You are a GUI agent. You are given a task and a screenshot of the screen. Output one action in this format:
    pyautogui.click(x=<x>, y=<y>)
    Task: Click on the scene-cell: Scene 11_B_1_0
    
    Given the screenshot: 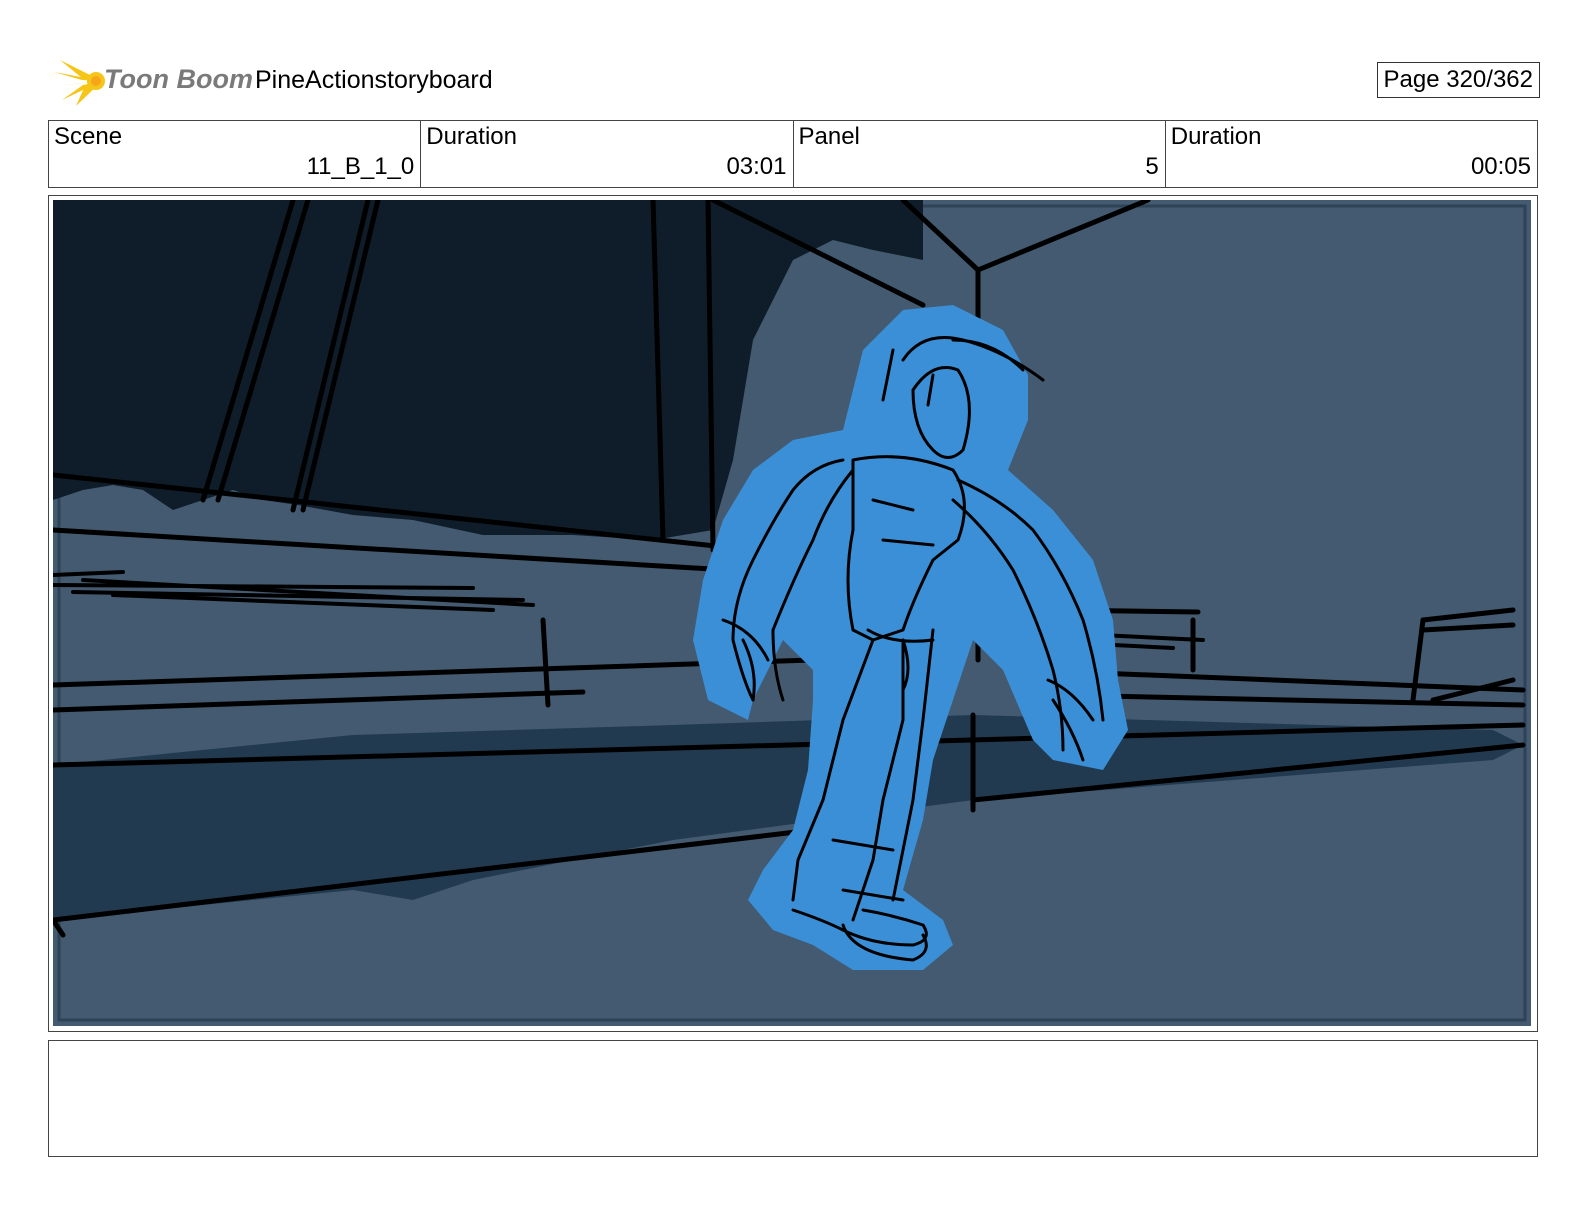 What is the action you would take?
    pyautogui.click(x=235, y=154)
    